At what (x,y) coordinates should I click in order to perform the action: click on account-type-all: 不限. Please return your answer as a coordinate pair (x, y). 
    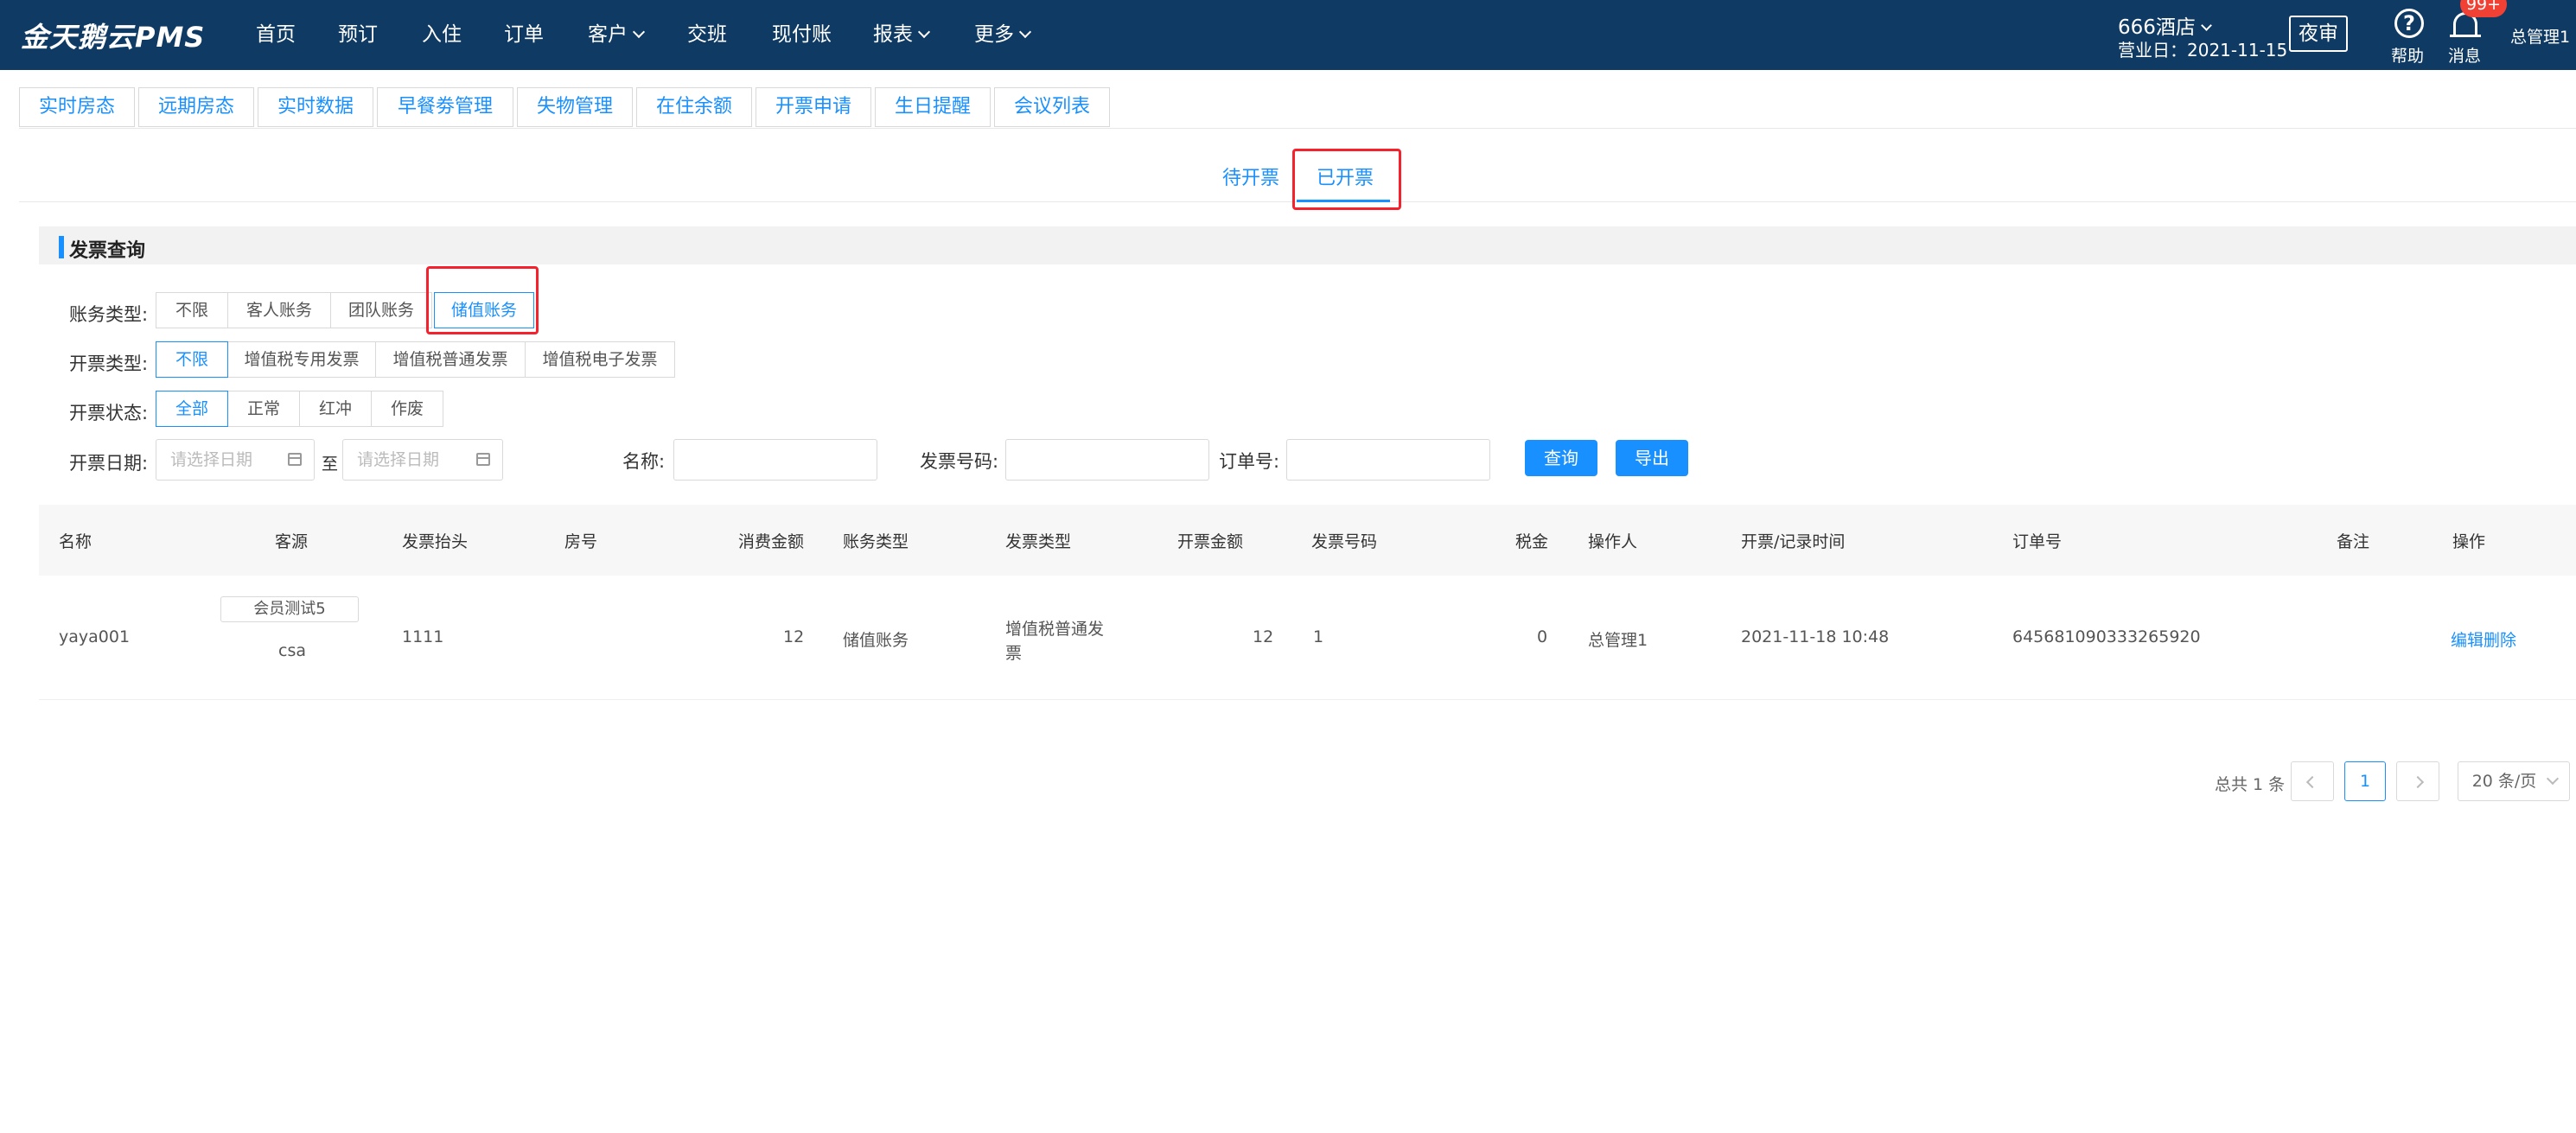
    Looking at the image, I should click on (192, 310).